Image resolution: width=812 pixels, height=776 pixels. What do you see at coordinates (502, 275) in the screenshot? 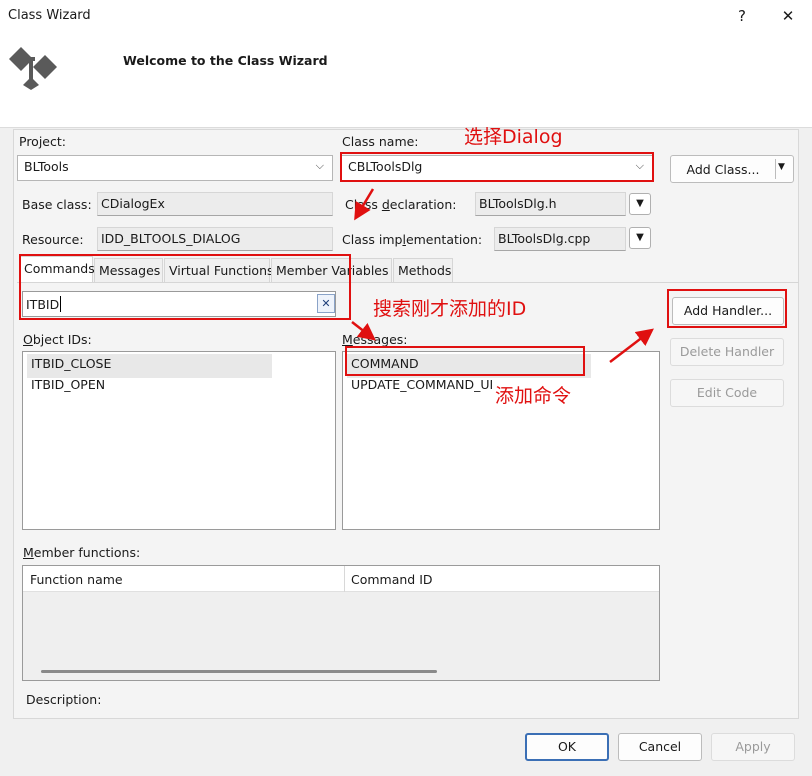
I see `annotation-arrows` at bounding box center [502, 275].